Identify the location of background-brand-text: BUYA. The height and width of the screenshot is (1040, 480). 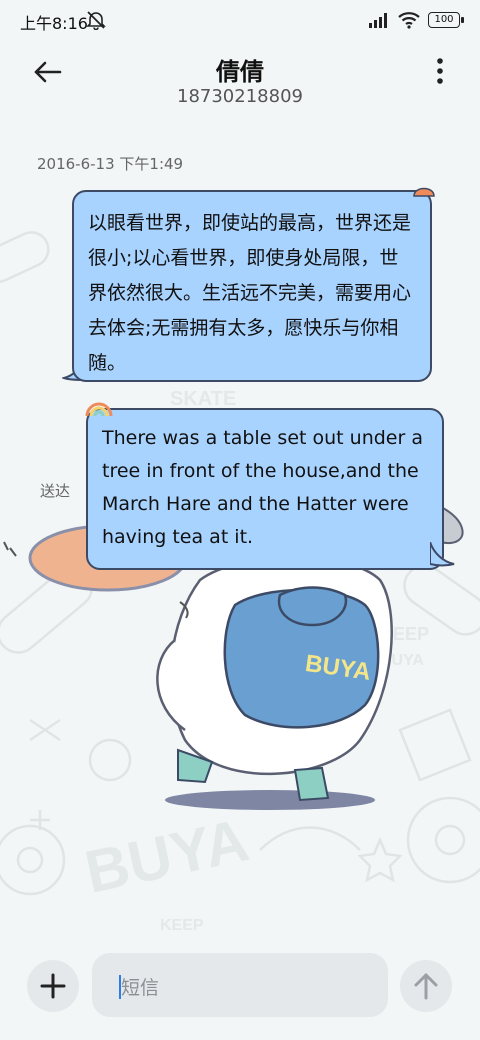
(166, 856).